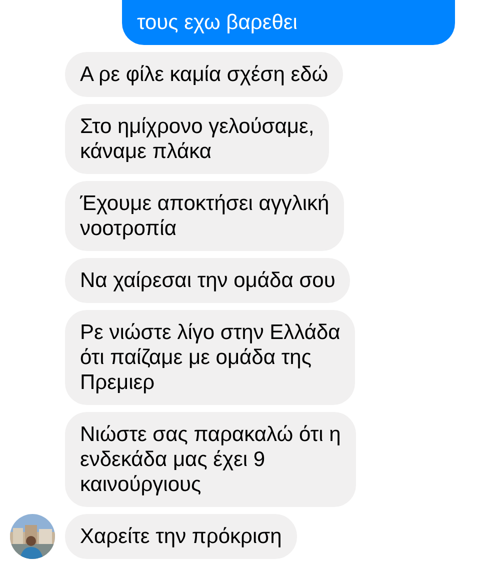  I want to click on message-bubble: Α ρε φίλε καμία σχέση εδώ, so click(204, 74).